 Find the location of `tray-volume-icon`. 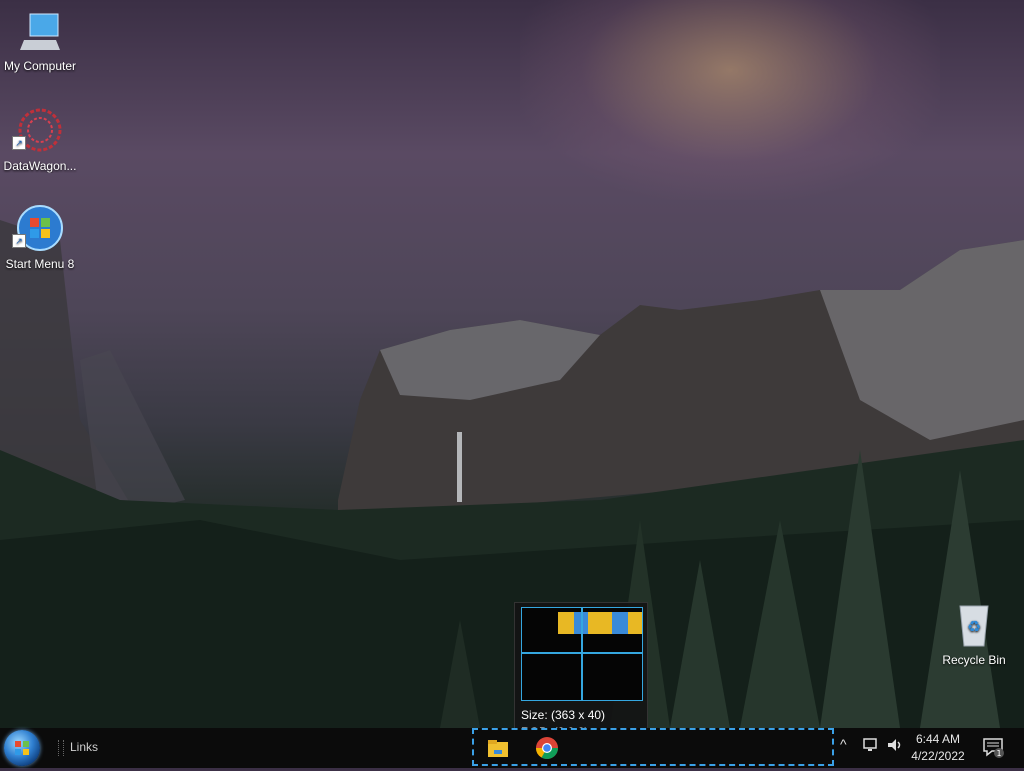

tray-volume-icon is located at coordinates (895, 746).